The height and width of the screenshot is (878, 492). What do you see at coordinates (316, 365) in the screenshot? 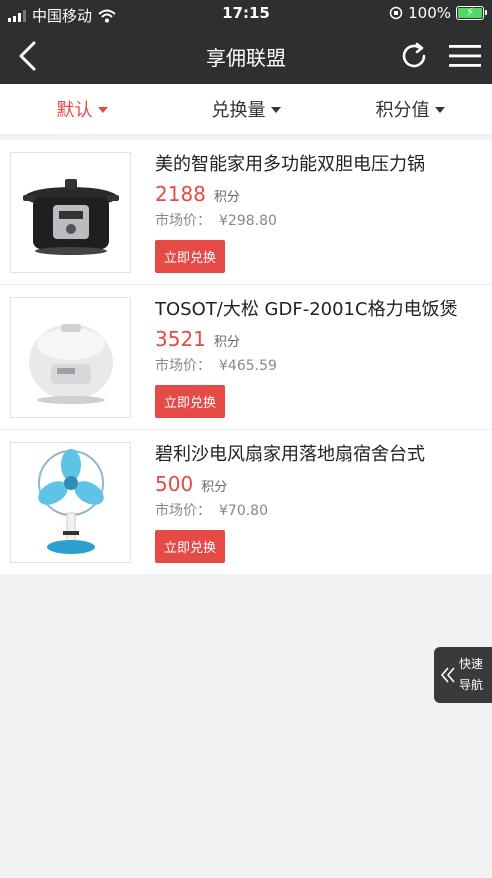
I see `market-price: 市场价： ¥465.59` at bounding box center [316, 365].